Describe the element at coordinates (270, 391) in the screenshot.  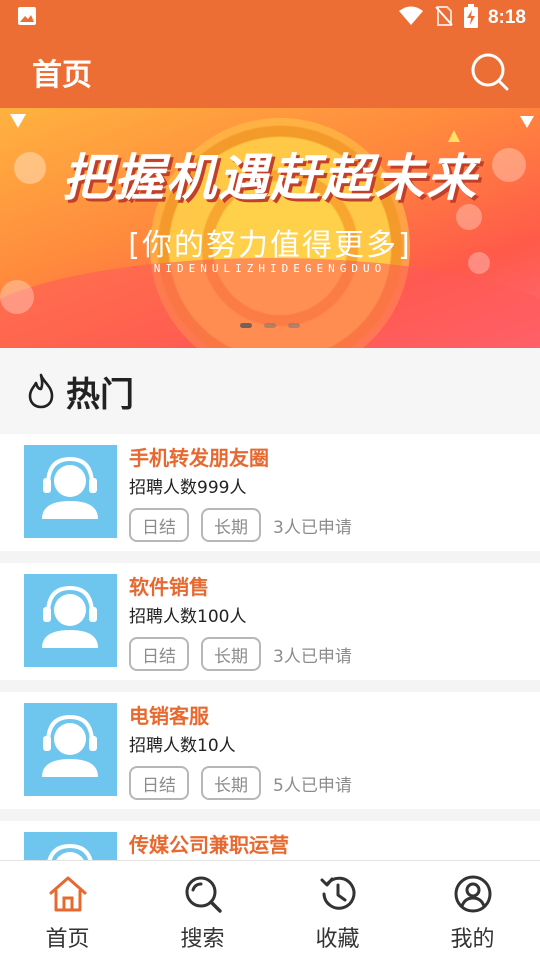
I see `hot-section-header: 热门` at that location.